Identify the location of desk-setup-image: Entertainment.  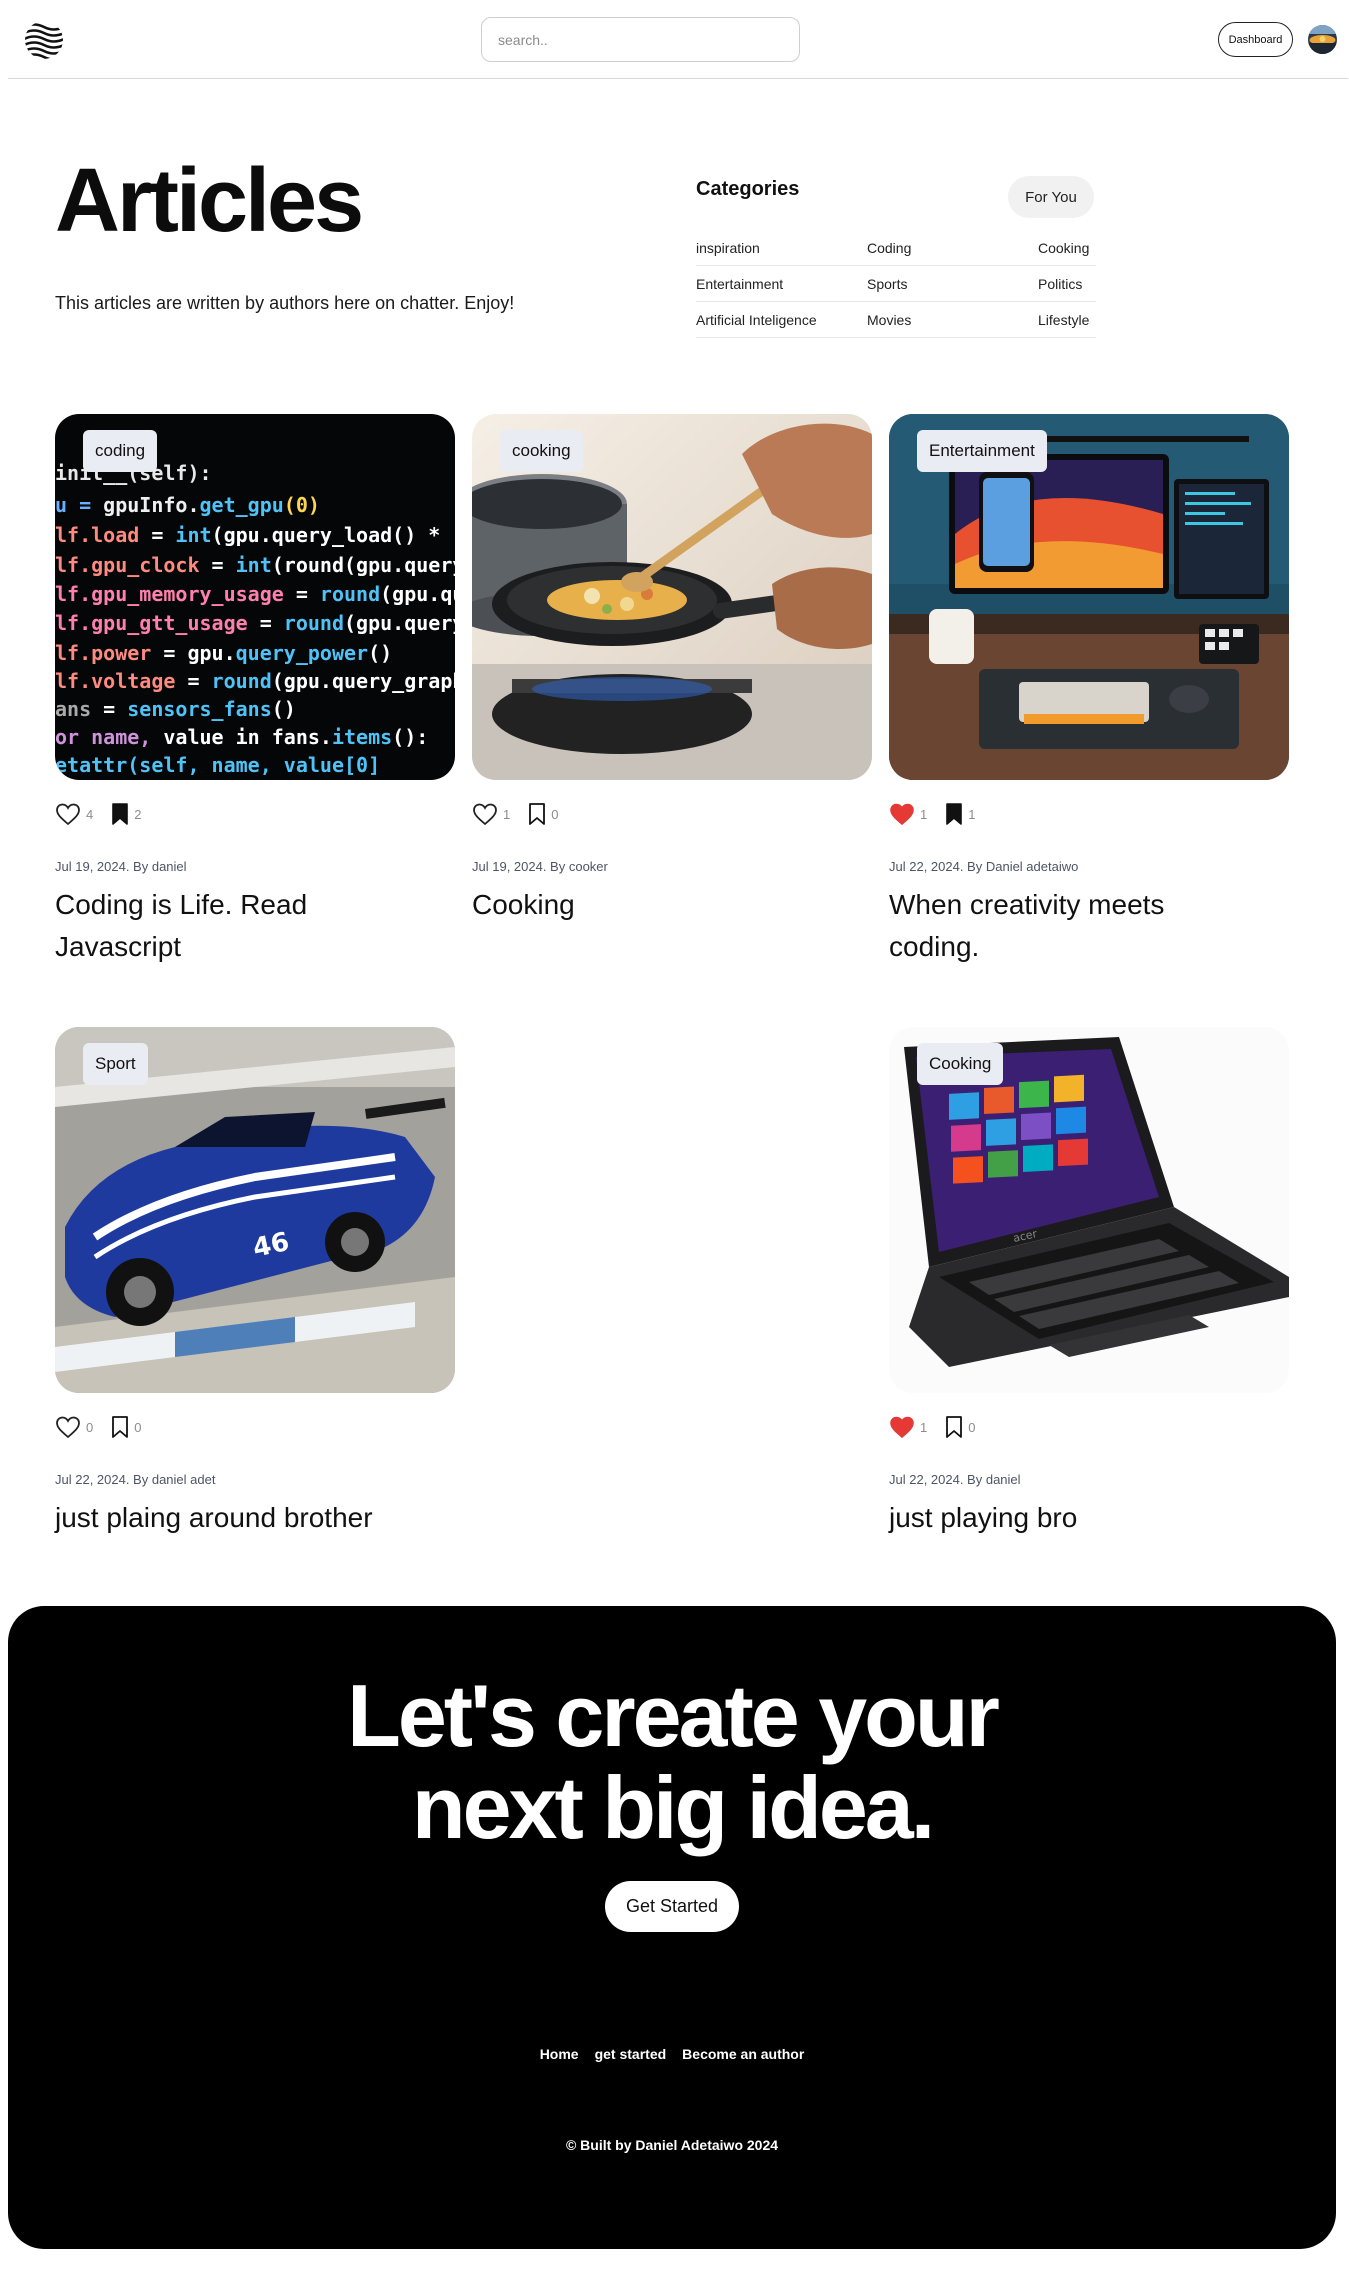
(1089, 597).